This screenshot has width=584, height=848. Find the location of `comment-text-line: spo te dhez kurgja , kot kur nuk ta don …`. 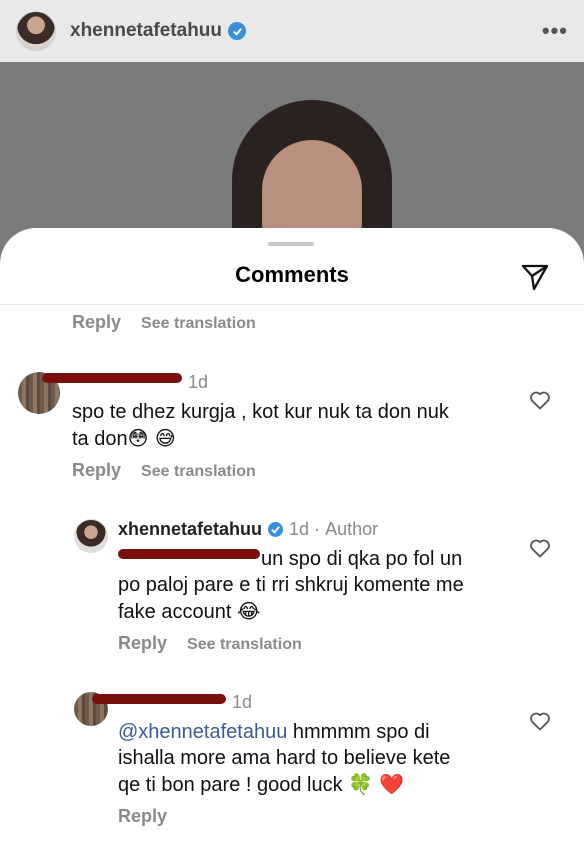

comment-text-line: spo te dhez kurgja , kot kur nuk ta don … is located at coordinates (260, 412).